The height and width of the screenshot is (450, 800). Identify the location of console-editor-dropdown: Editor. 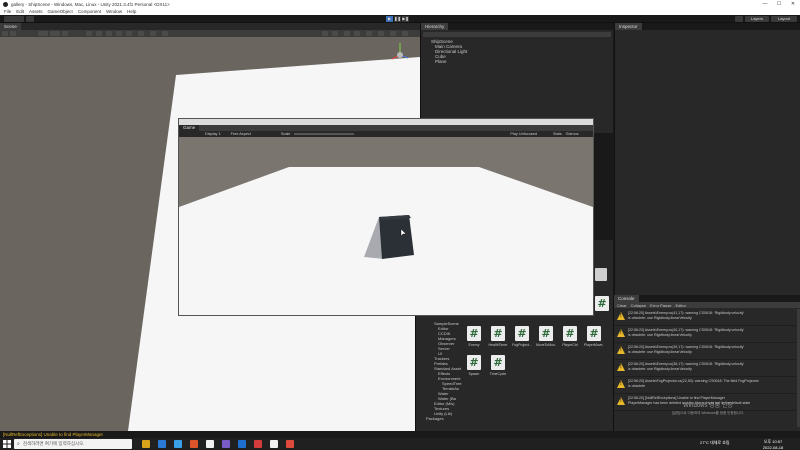
(680, 305).